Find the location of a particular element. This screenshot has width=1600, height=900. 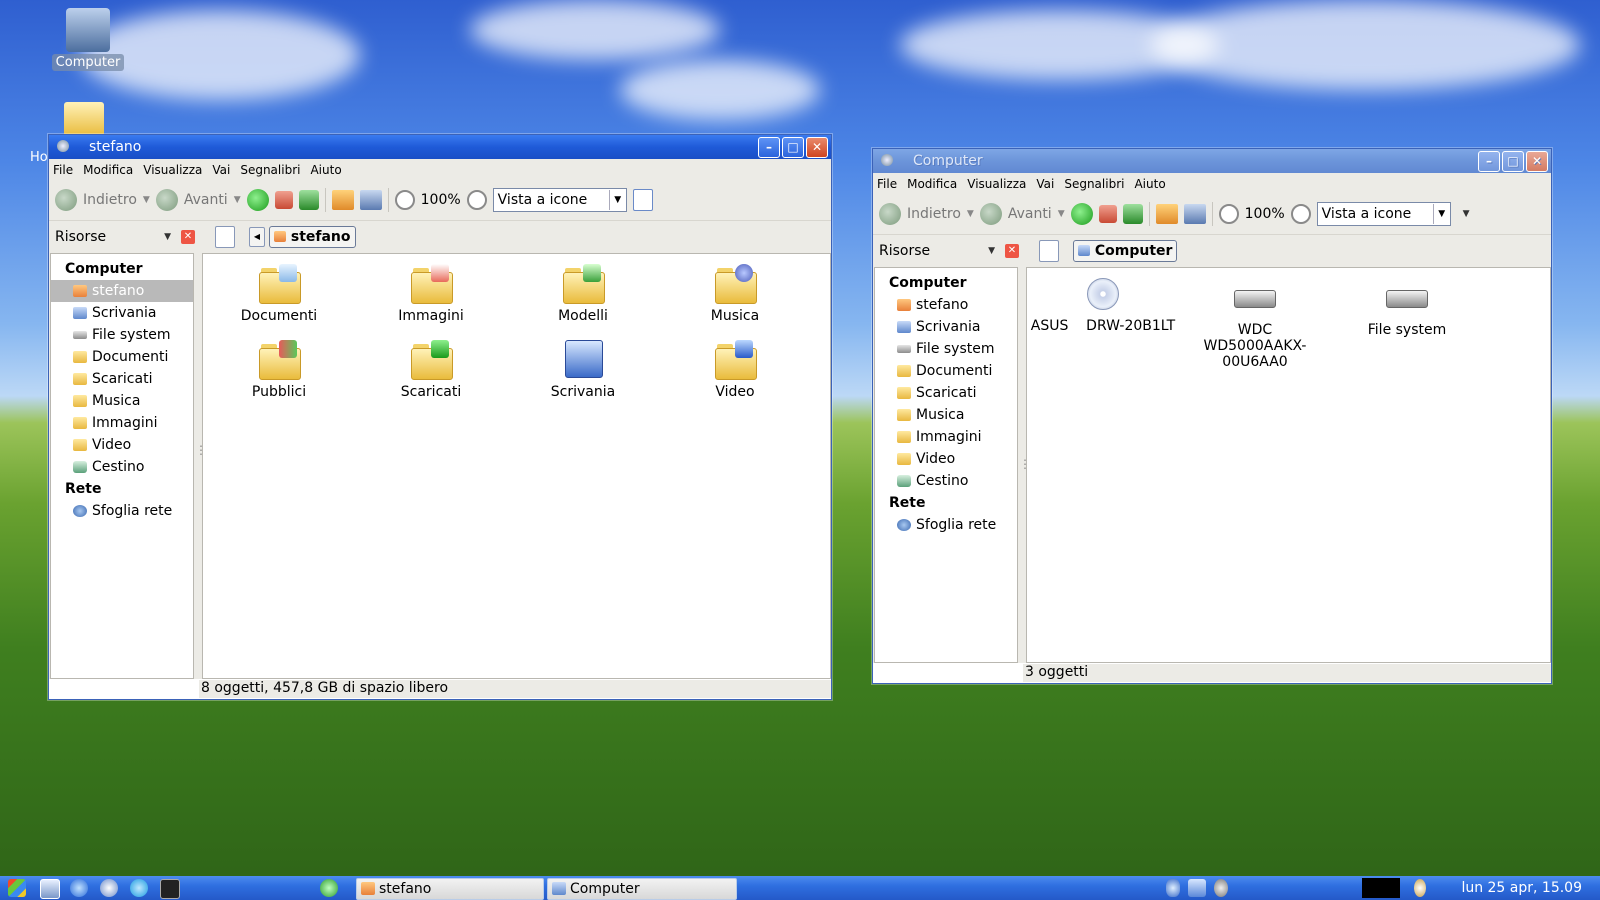

drive-item-file-system: File system is located at coordinates (1407, 323).